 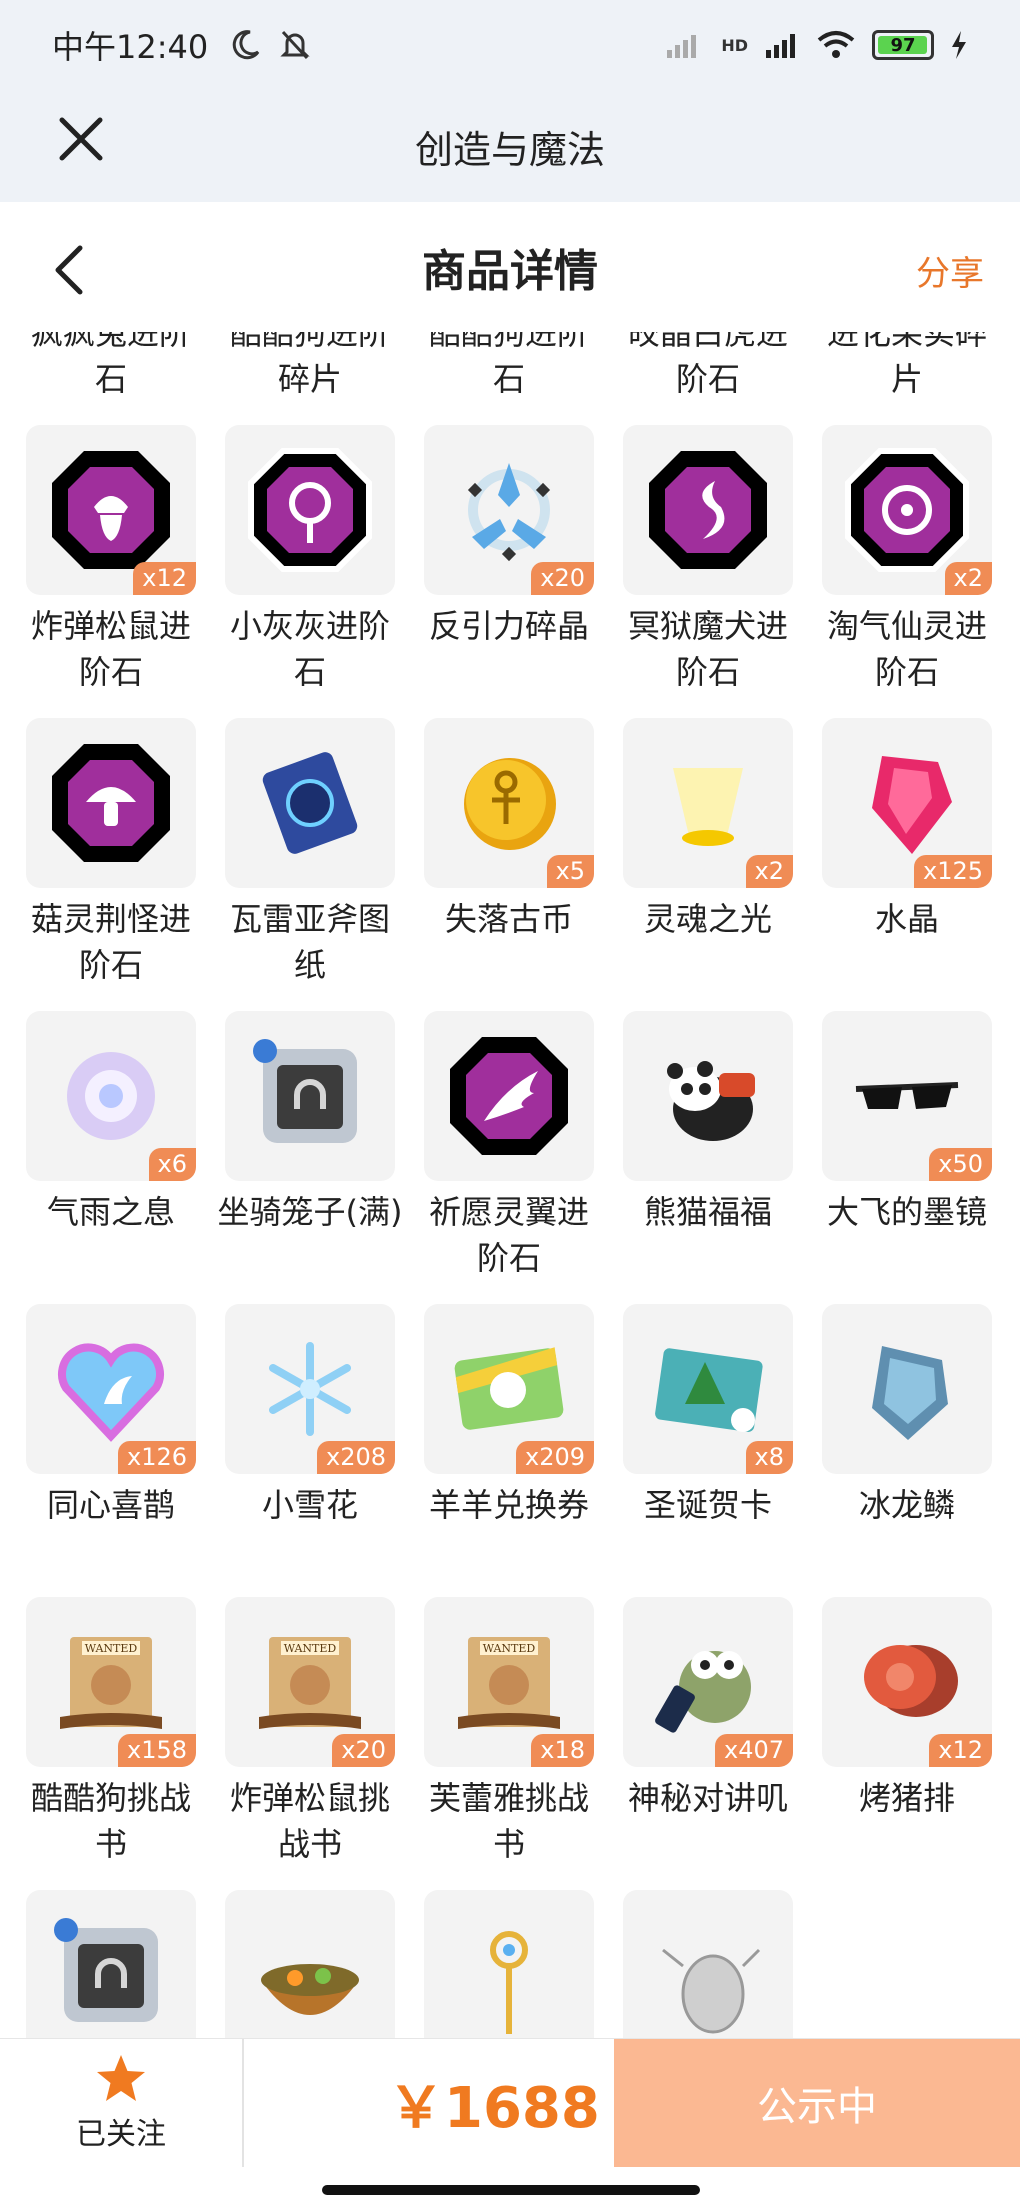 I want to click on item-name: 圣诞贺卡, so click(x=707, y=1505).